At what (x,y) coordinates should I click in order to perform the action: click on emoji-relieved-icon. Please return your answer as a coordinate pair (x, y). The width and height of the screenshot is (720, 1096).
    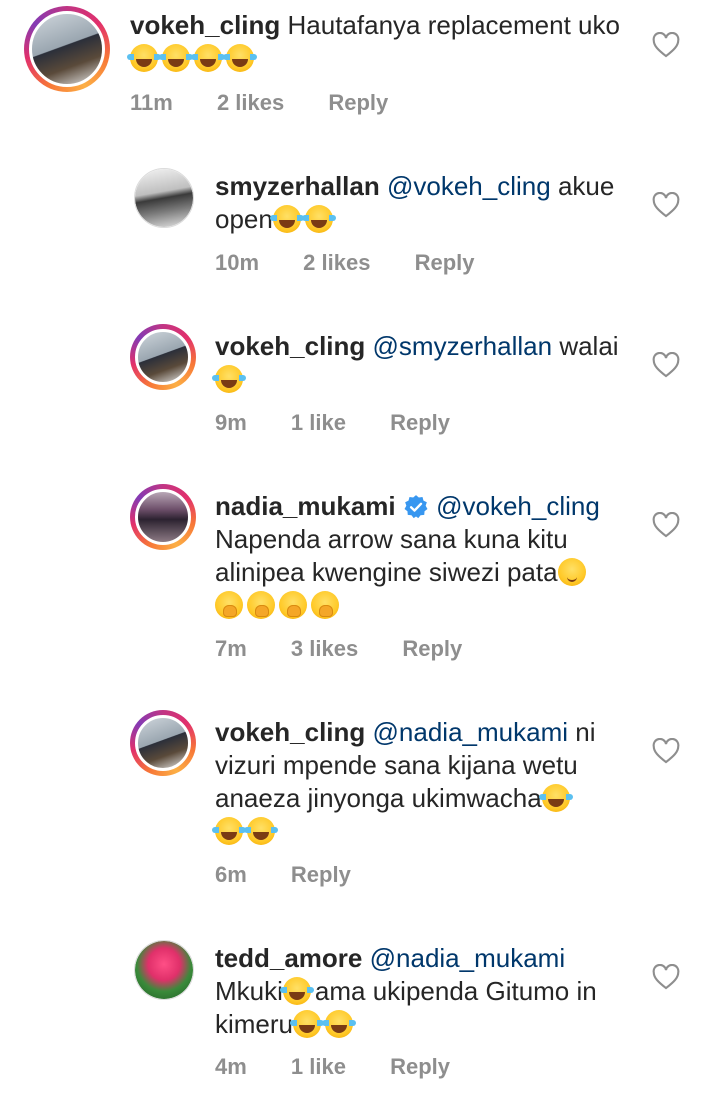
    Looking at the image, I should click on (571, 572).